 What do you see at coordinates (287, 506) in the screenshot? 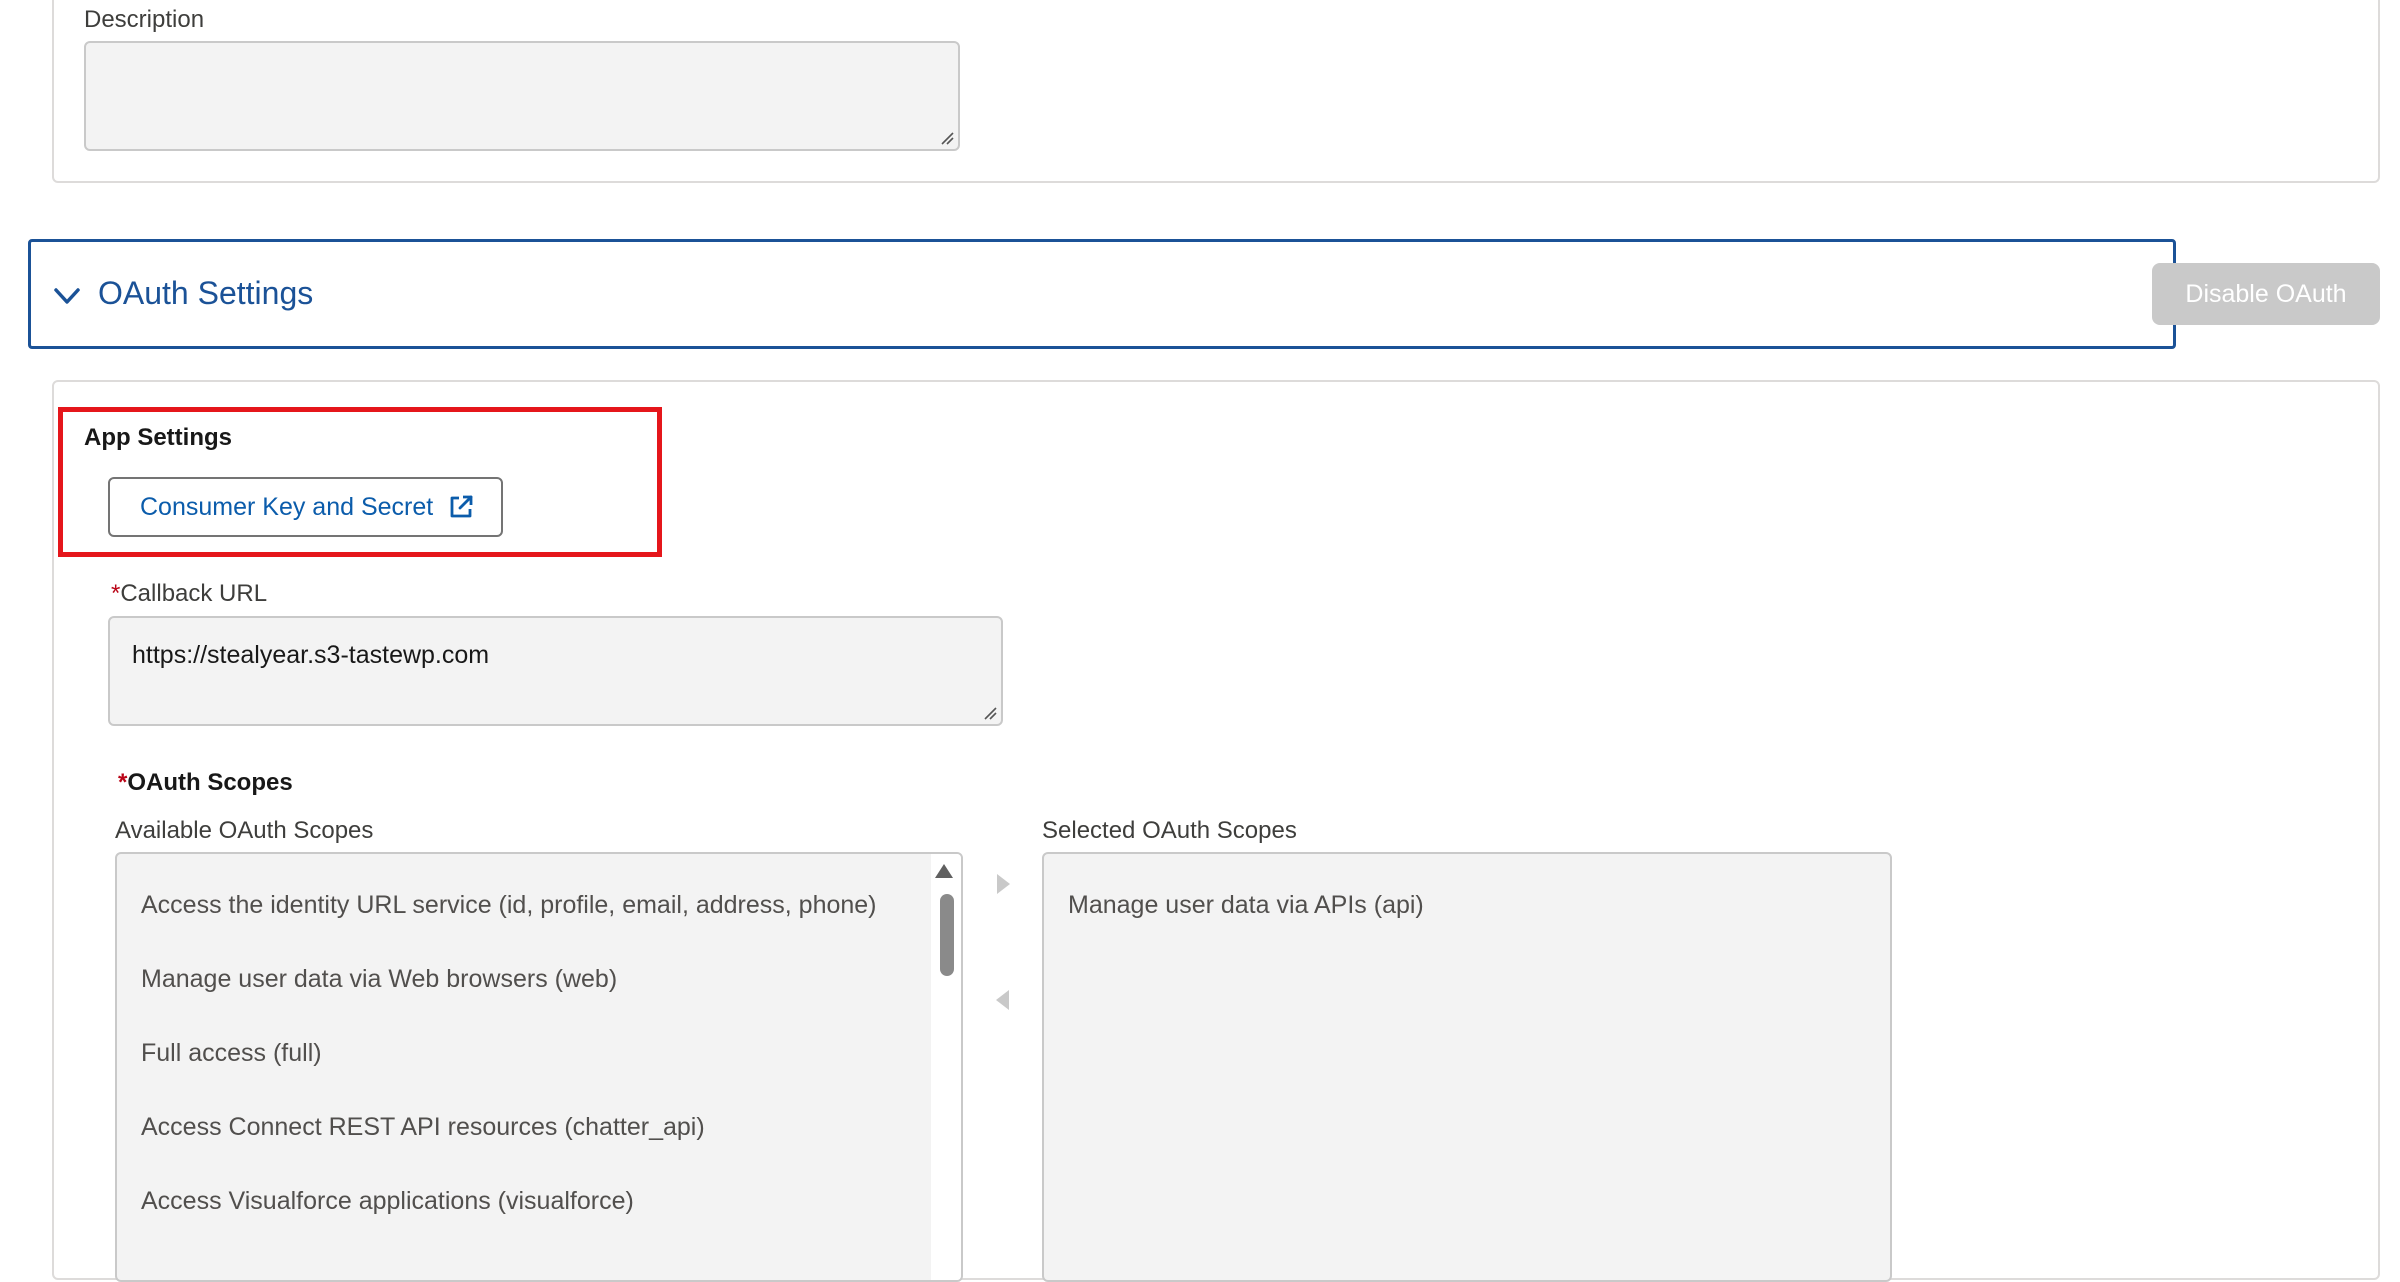
I see `consumer-key-secret-label: Consumer Key and Secret` at bounding box center [287, 506].